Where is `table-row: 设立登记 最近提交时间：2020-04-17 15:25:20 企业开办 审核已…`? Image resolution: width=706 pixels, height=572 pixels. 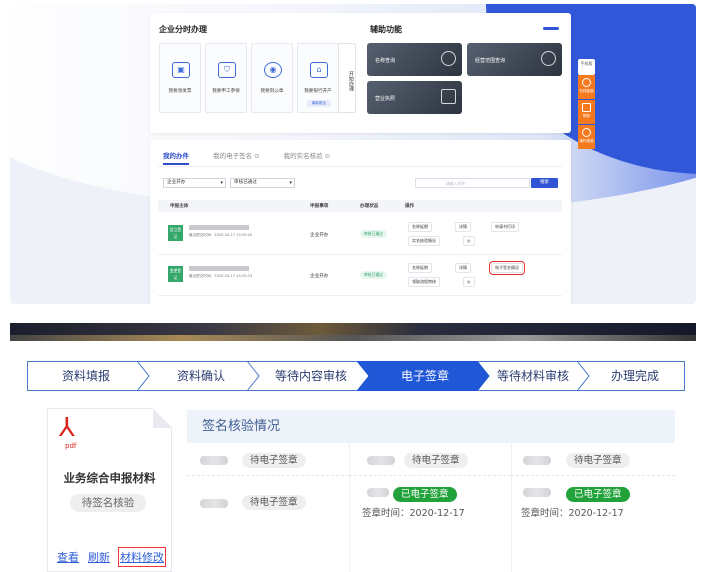 table-row: 设立登记 最近提交时间：2020-04-17 15:25:20 企业开办 审核已… is located at coordinates (360, 235).